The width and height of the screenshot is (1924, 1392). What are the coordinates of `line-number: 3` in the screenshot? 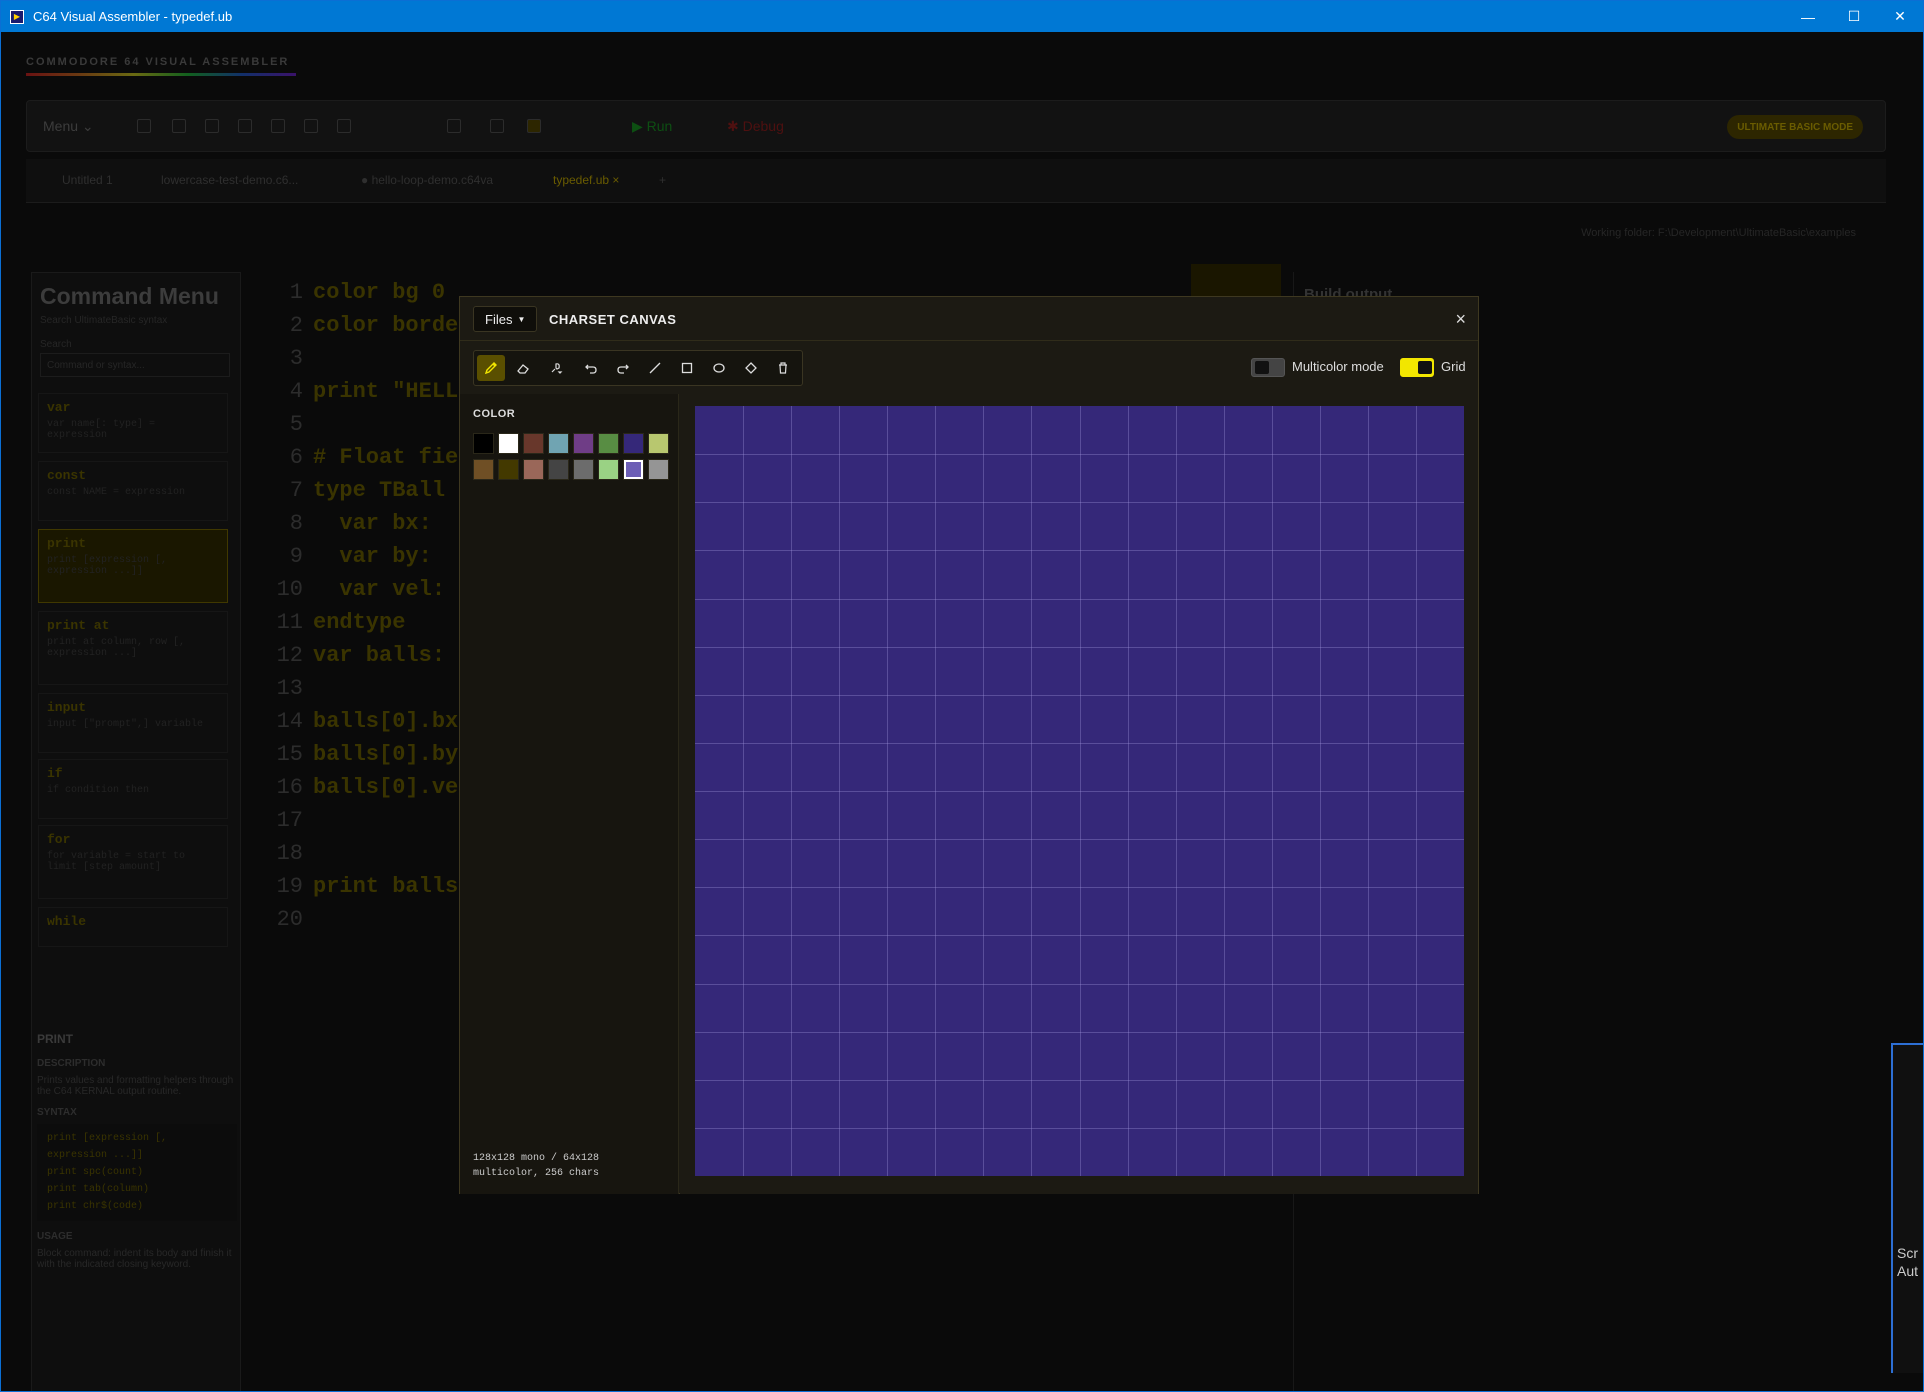 It's located at (296, 358).